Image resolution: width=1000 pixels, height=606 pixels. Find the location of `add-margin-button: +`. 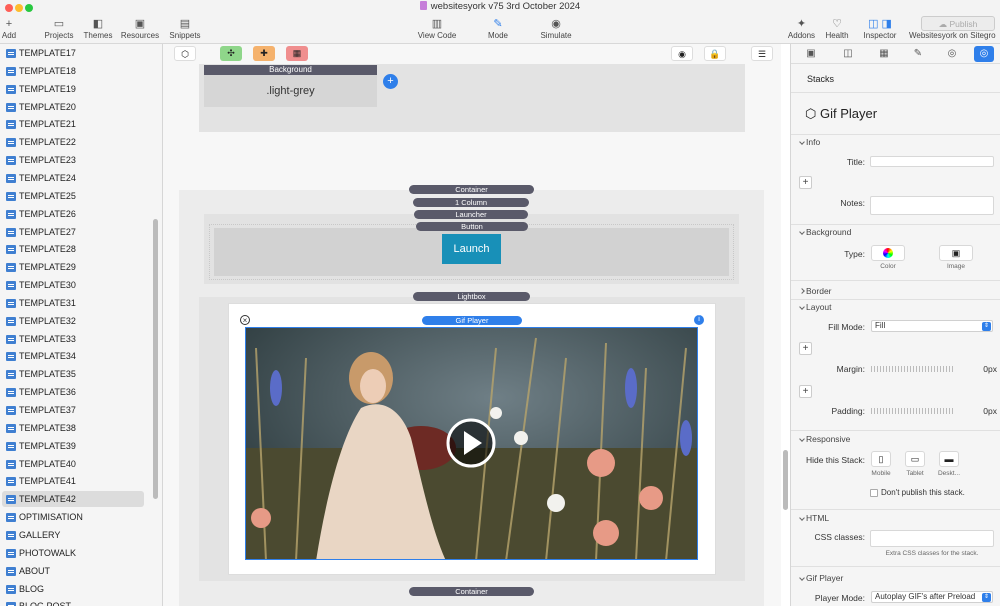

add-margin-button: + is located at coordinates (805, 348).